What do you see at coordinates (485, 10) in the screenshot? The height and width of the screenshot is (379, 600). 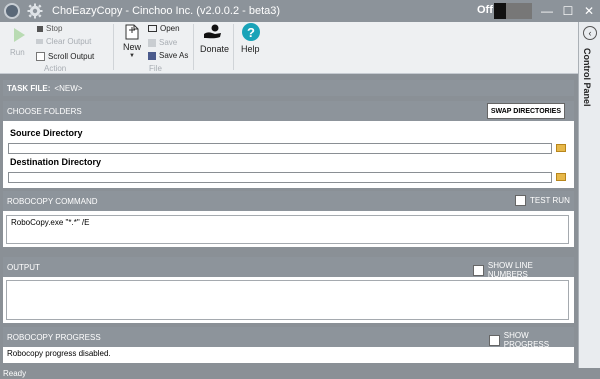 I see `toggle-label: Off` at bounding box center [485, 10].